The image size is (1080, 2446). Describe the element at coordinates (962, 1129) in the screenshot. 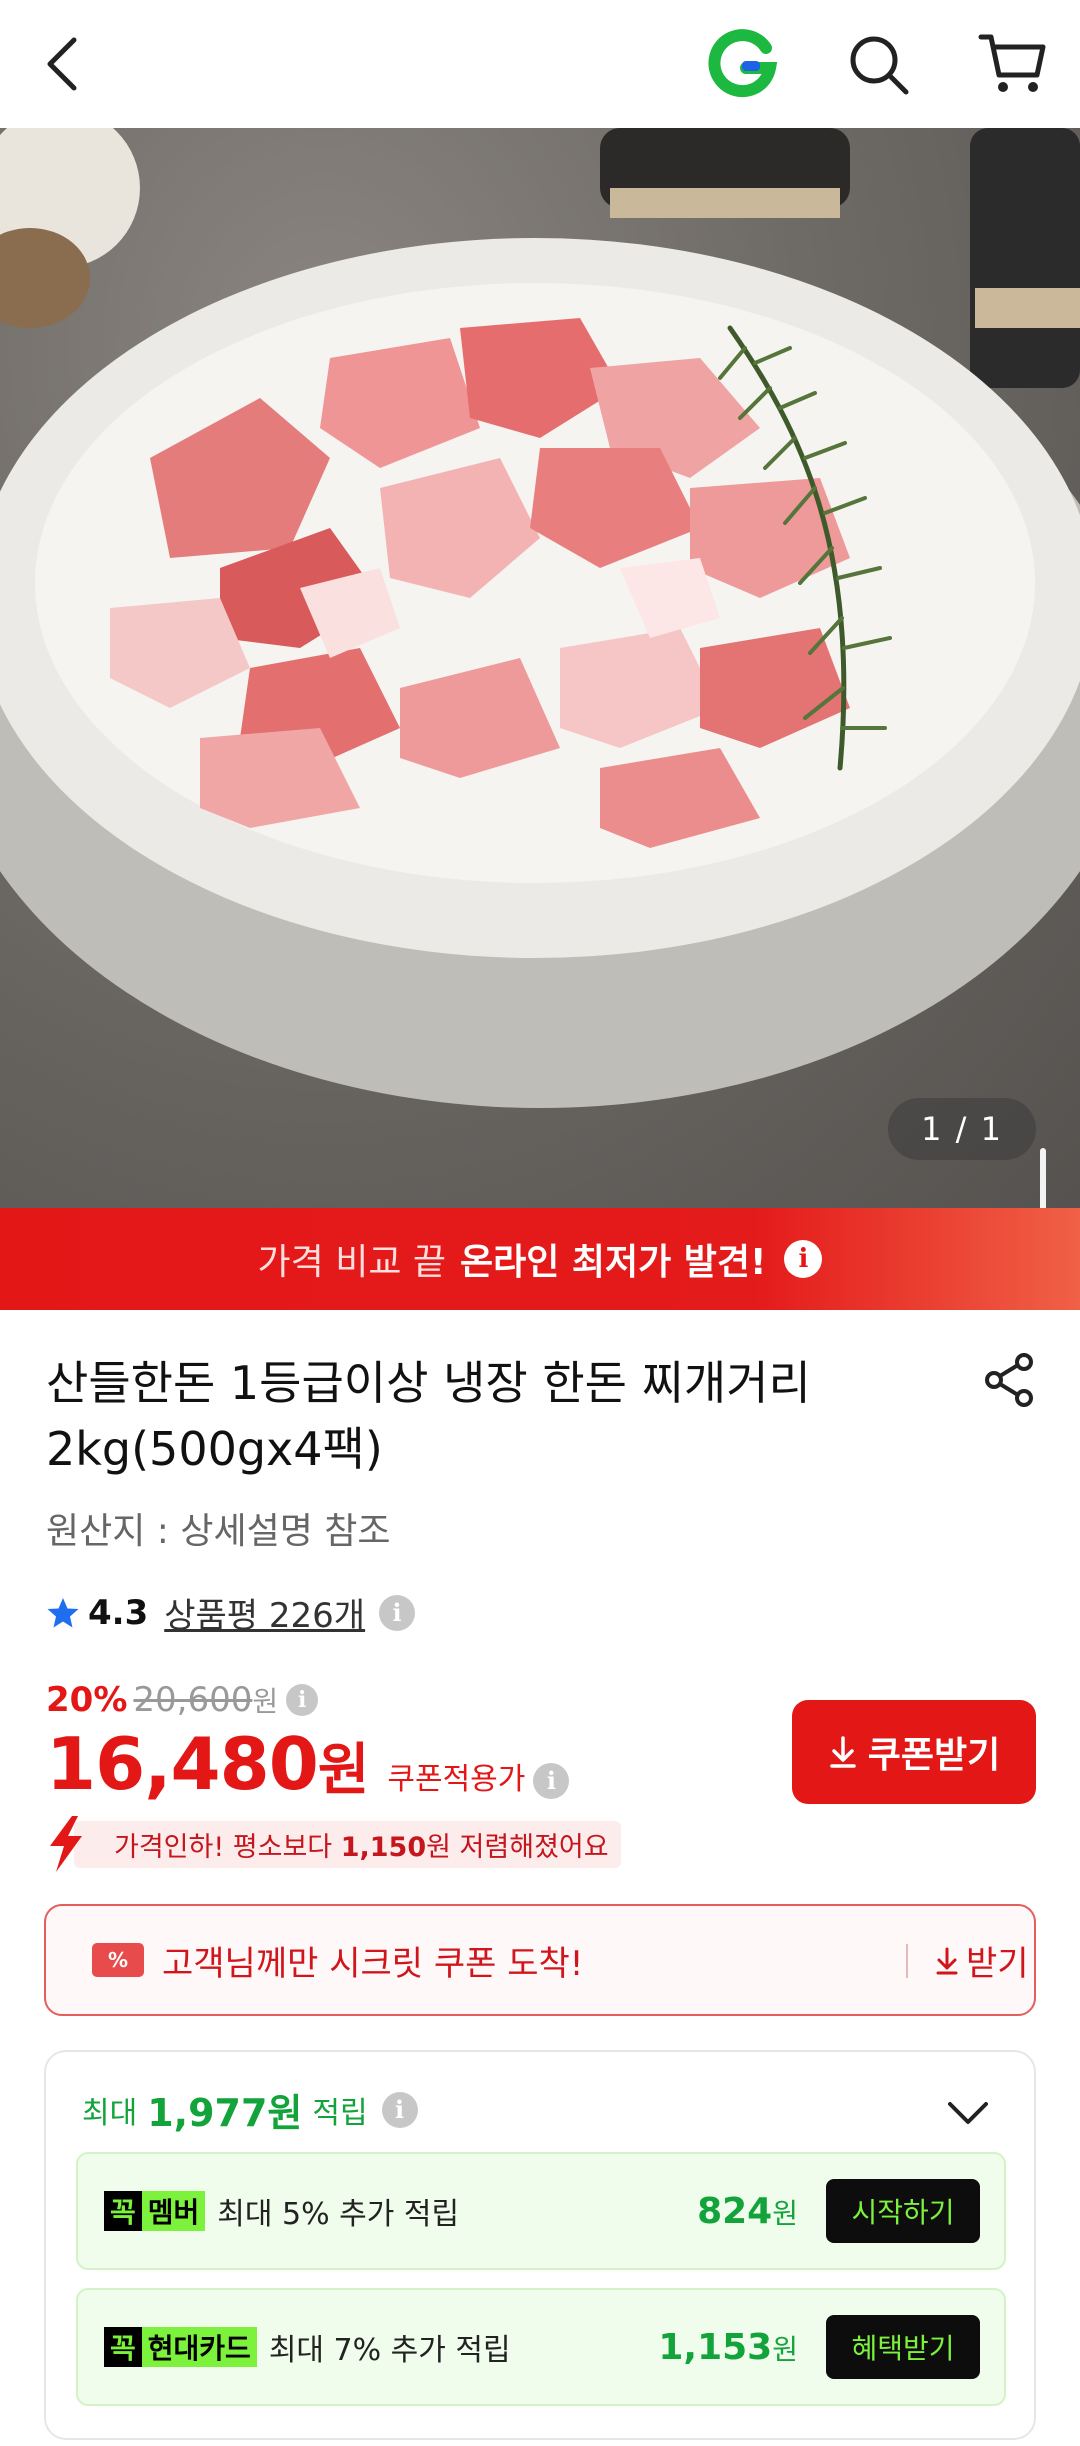

I see `image-counter: 1 / 1` at that location.